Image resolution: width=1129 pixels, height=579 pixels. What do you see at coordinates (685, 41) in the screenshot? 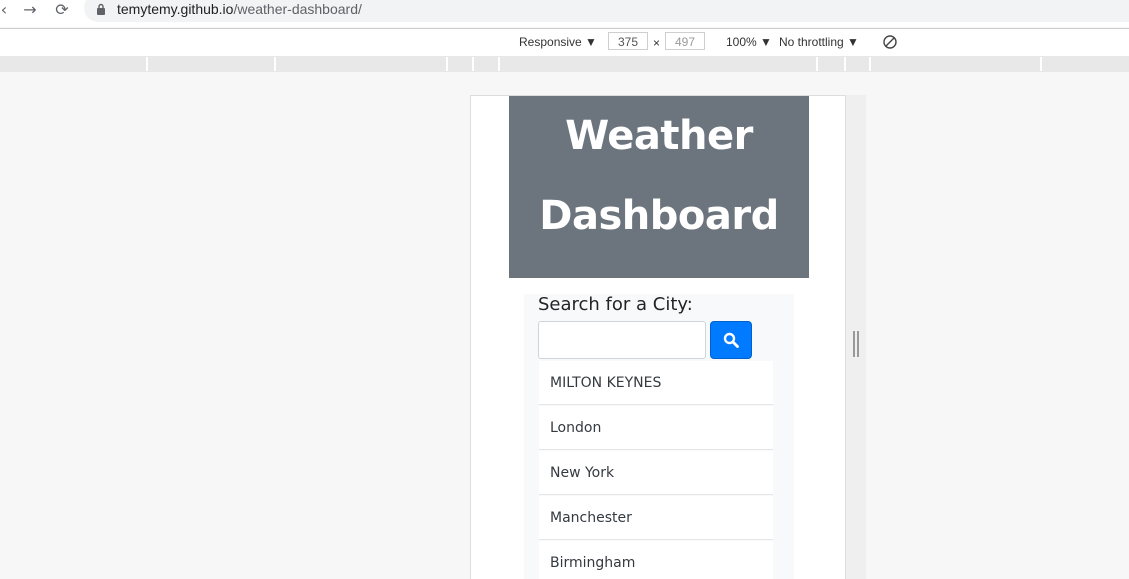
I see `height-input: 497` at bounding box center [685, 41].